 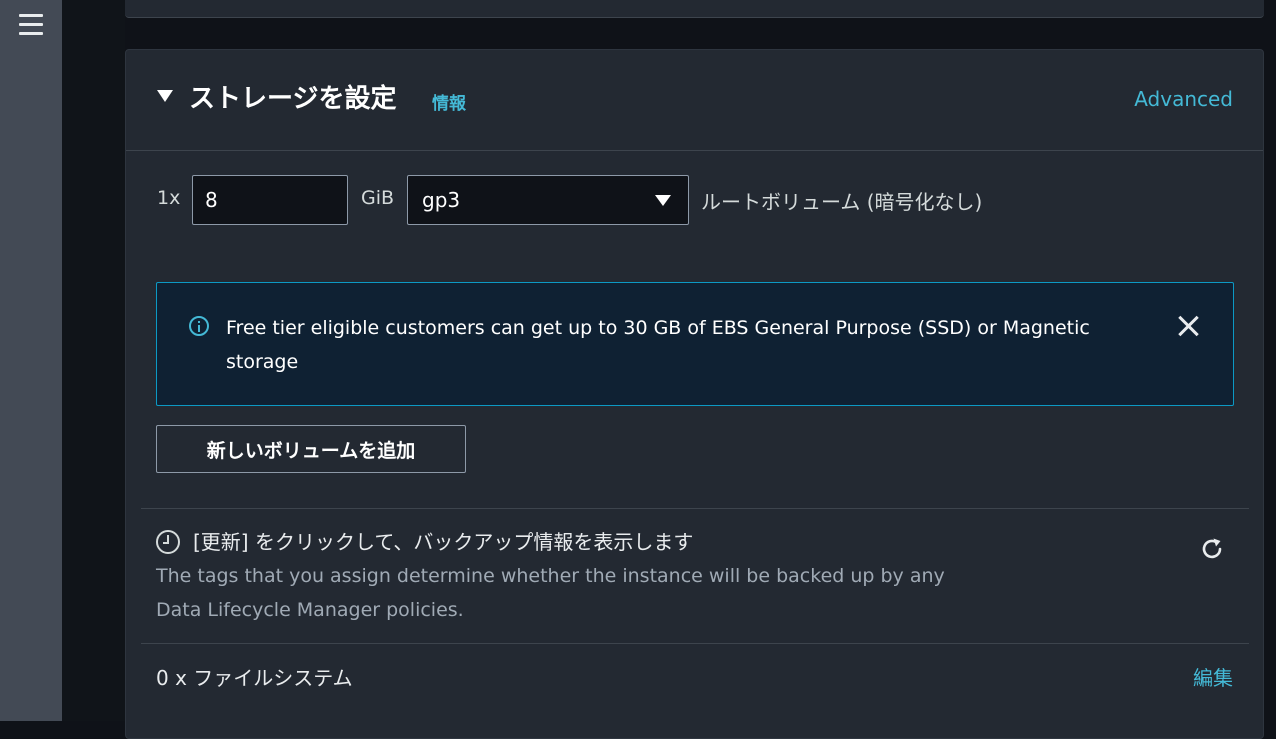 What do you see at coordinates (1188, 325) in the screenshot?
I see `close-icon` at bounding box center [1188, 325].